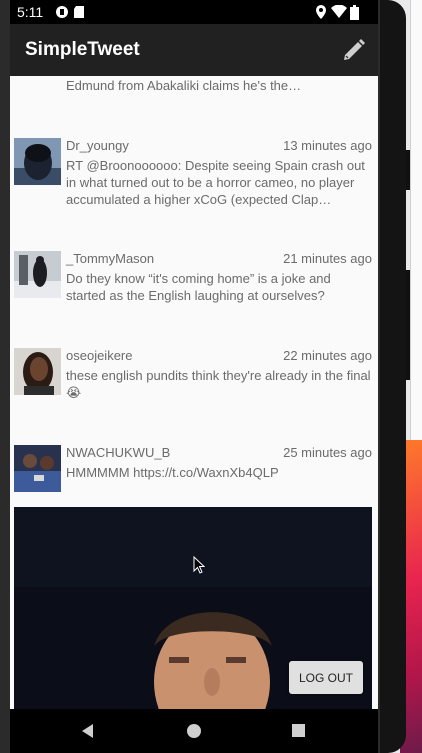  Describe the element at coordinates (194, 50) in the screenshot. I see `app-bar: SimpleTweet` at that location.